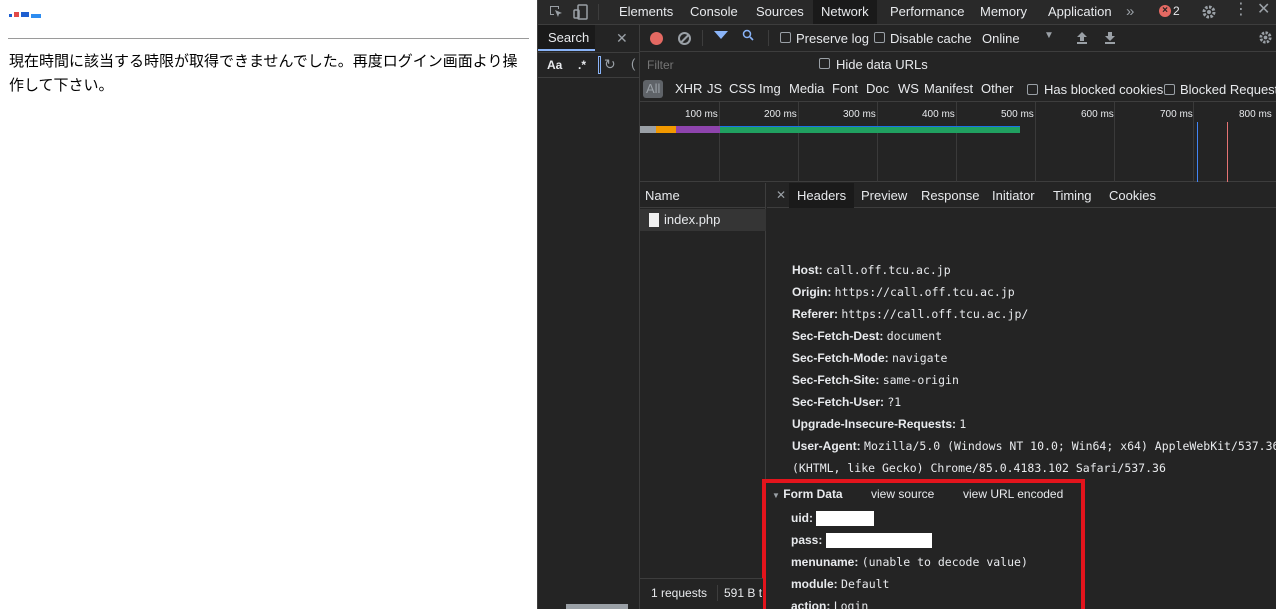 This screenshot has height=609, width=1276. I want to click on header-row: Referer: https://call.off.tcu.ac.jp/, so click(910, 314).